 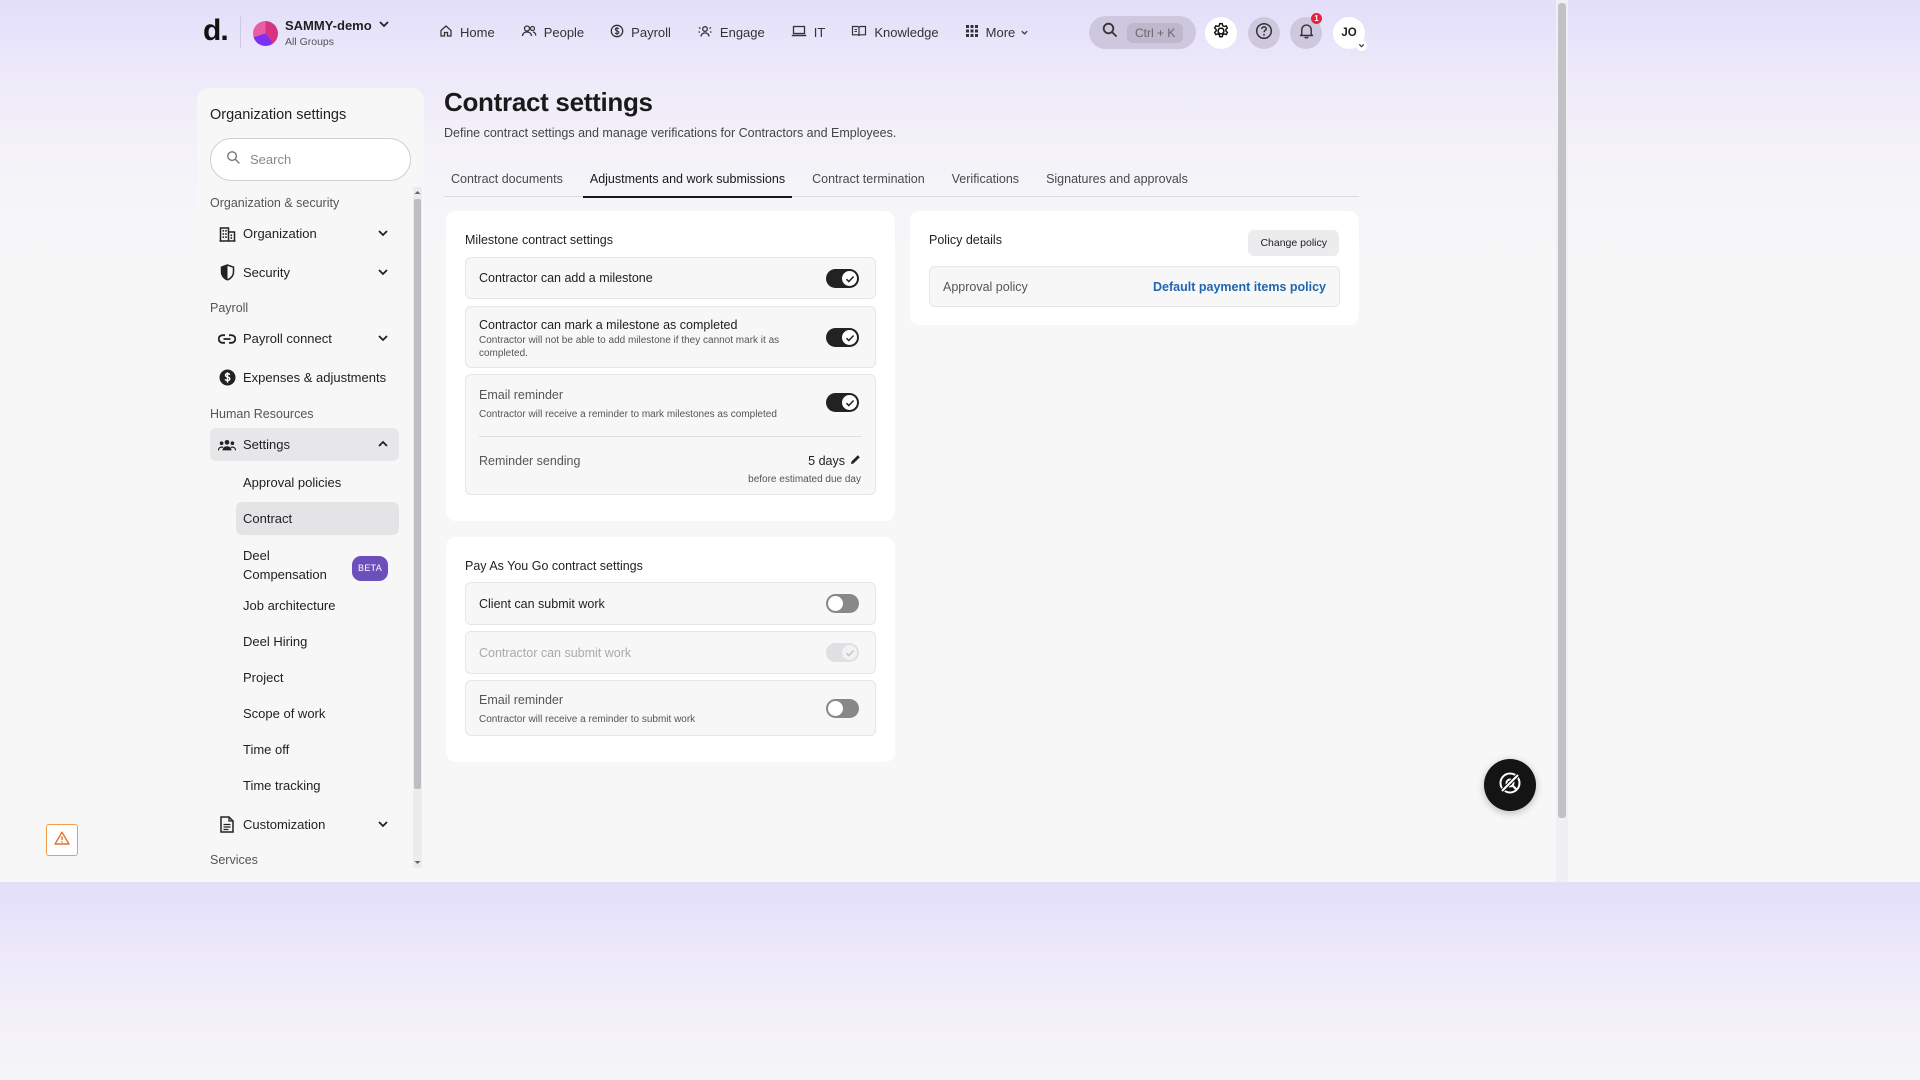 What do you see at coordinates (317, 749) in the screenshot?
I see `sidebar-subitem-time-off: Time off` at bounding box center [317, 749].